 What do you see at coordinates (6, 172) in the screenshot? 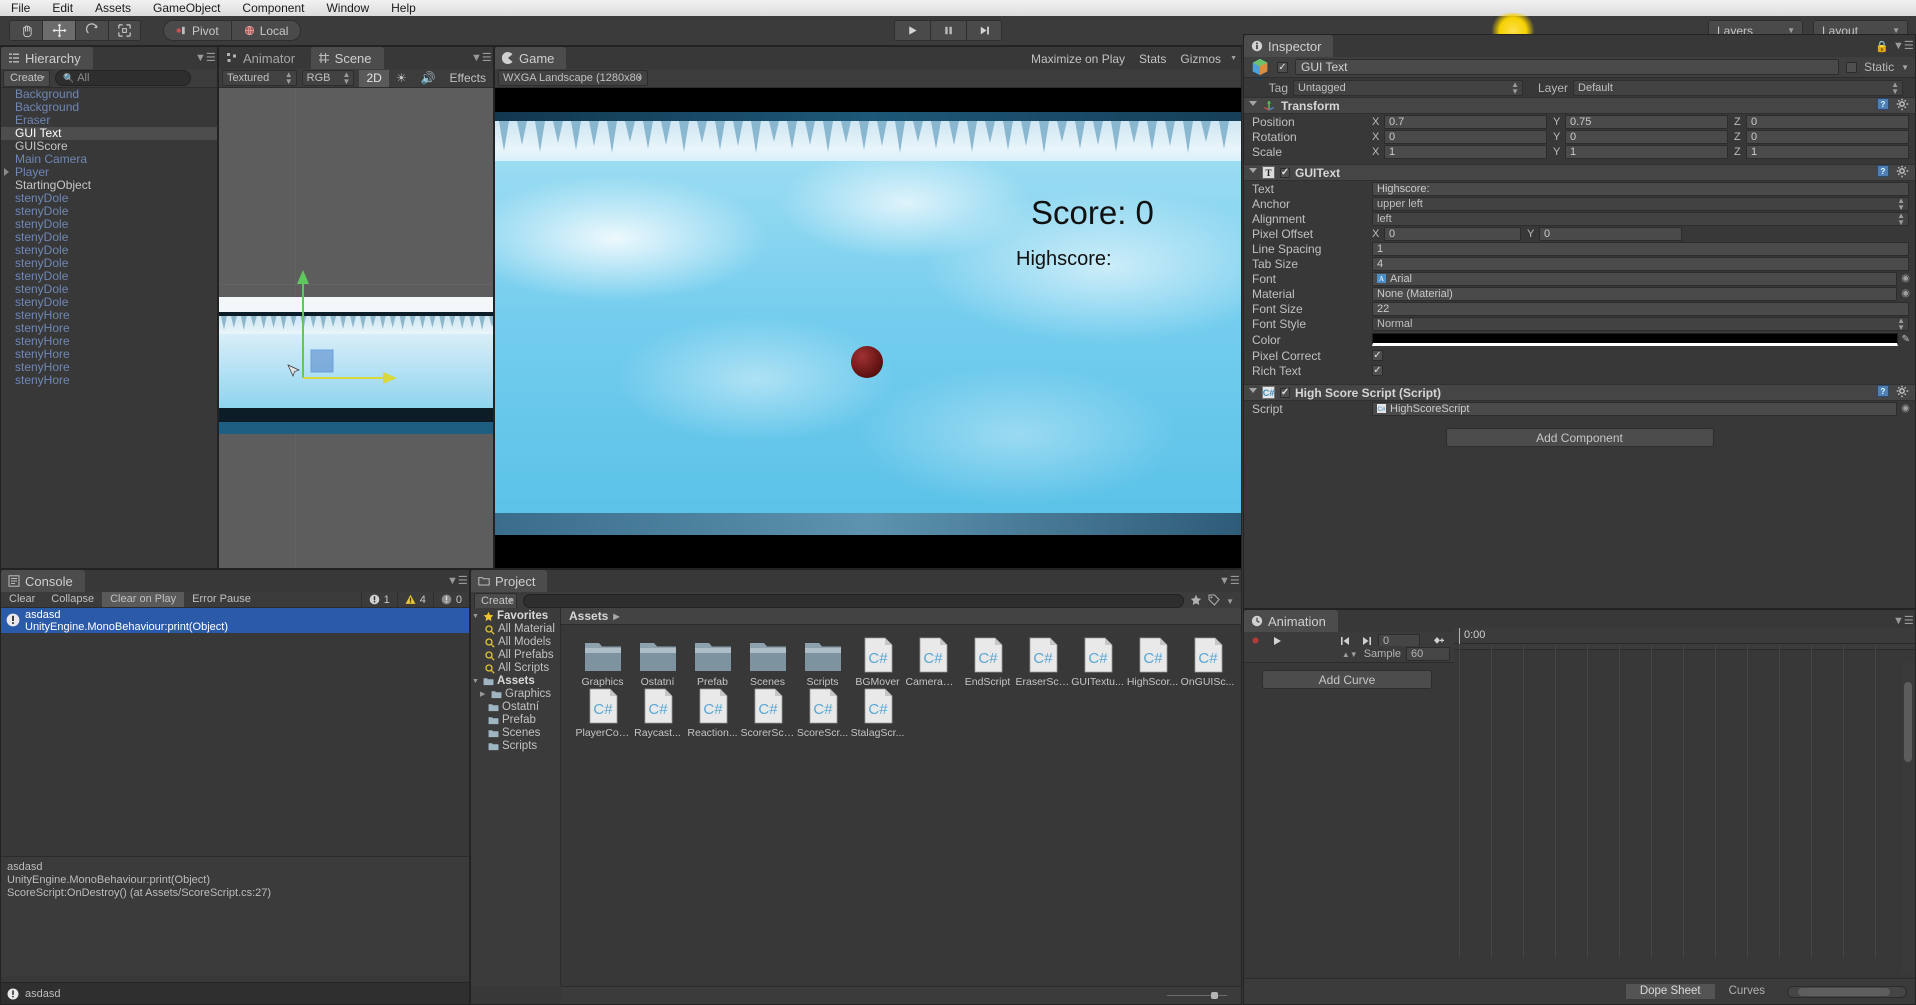
I see `chevron-right-icon` at bounding box center [6, 172].